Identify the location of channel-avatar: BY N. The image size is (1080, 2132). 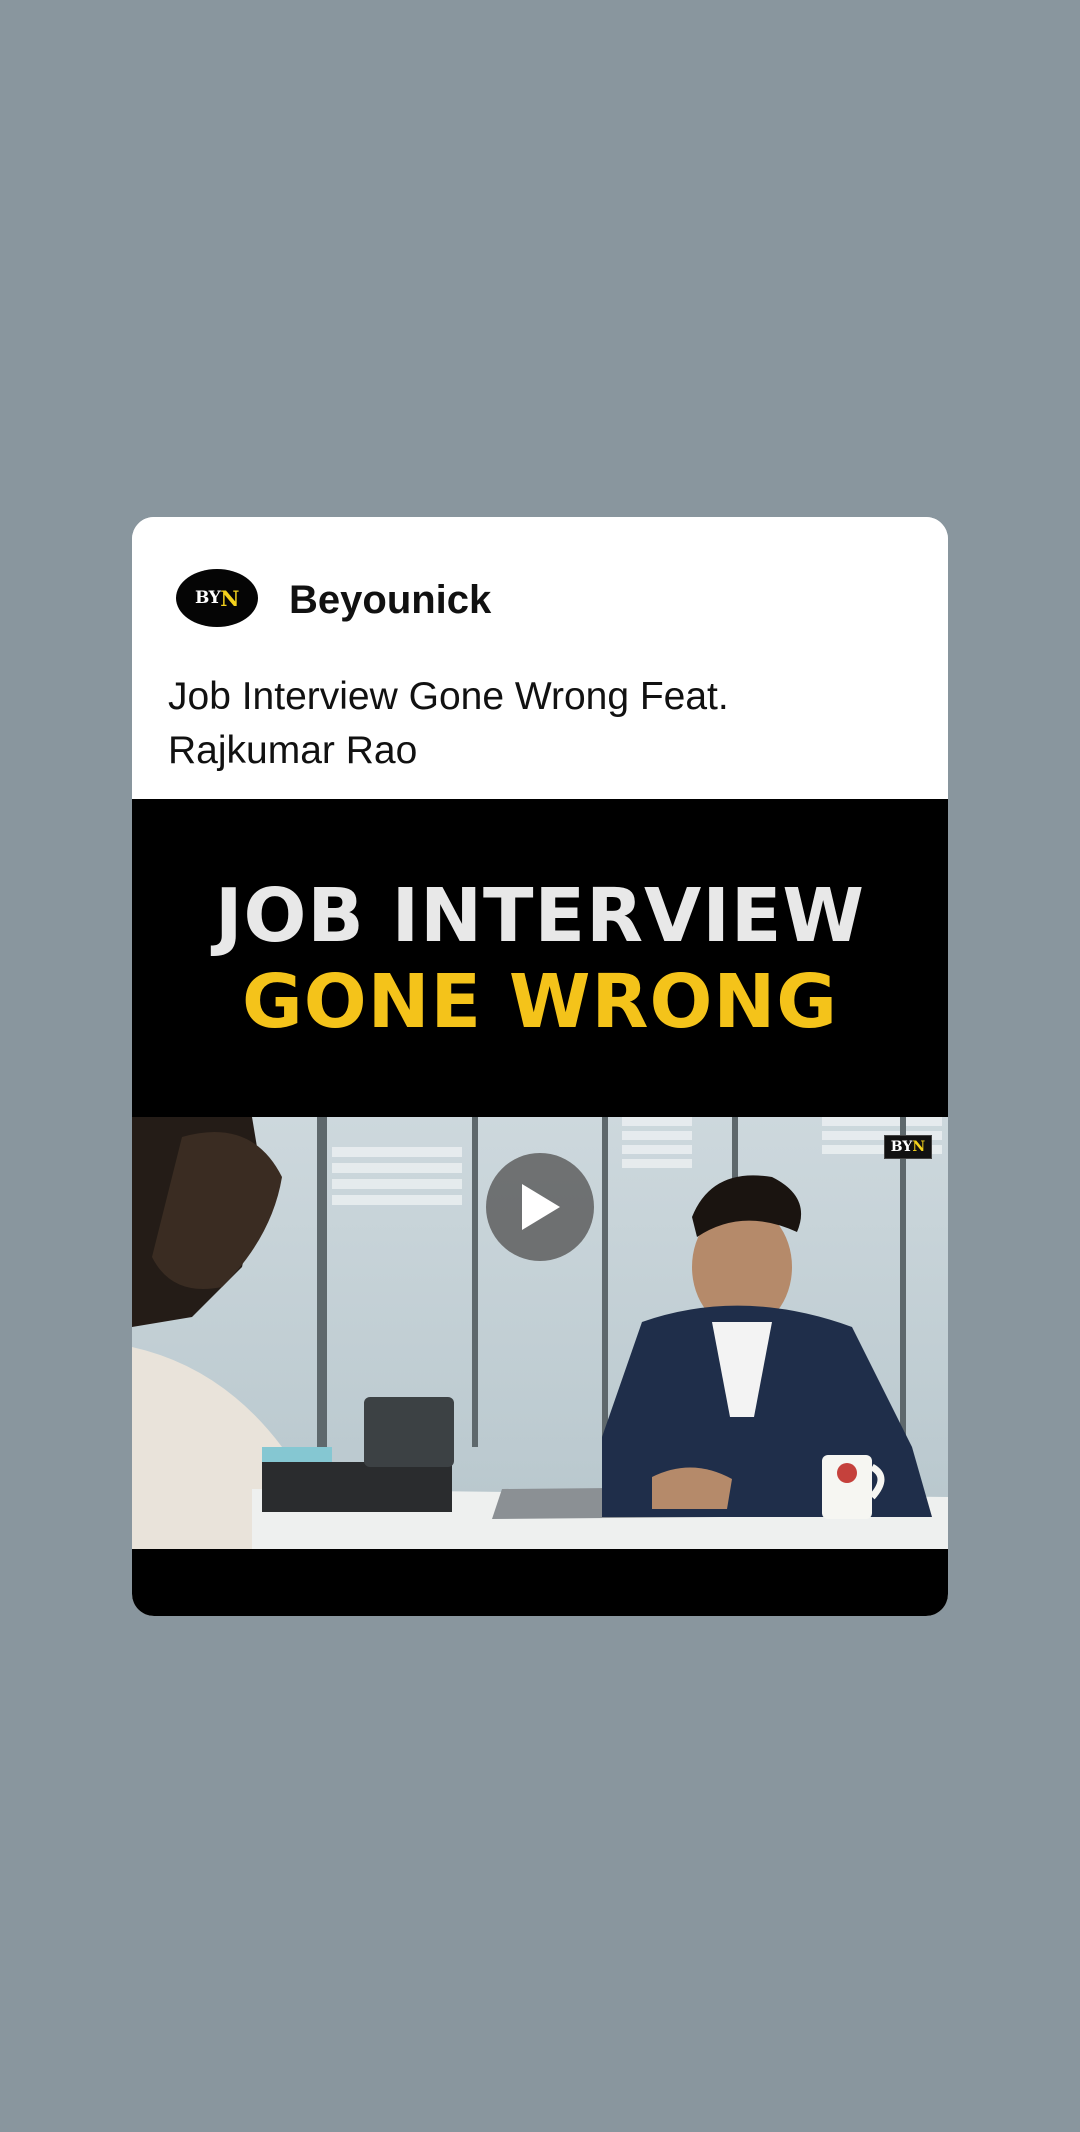
(217, 598).